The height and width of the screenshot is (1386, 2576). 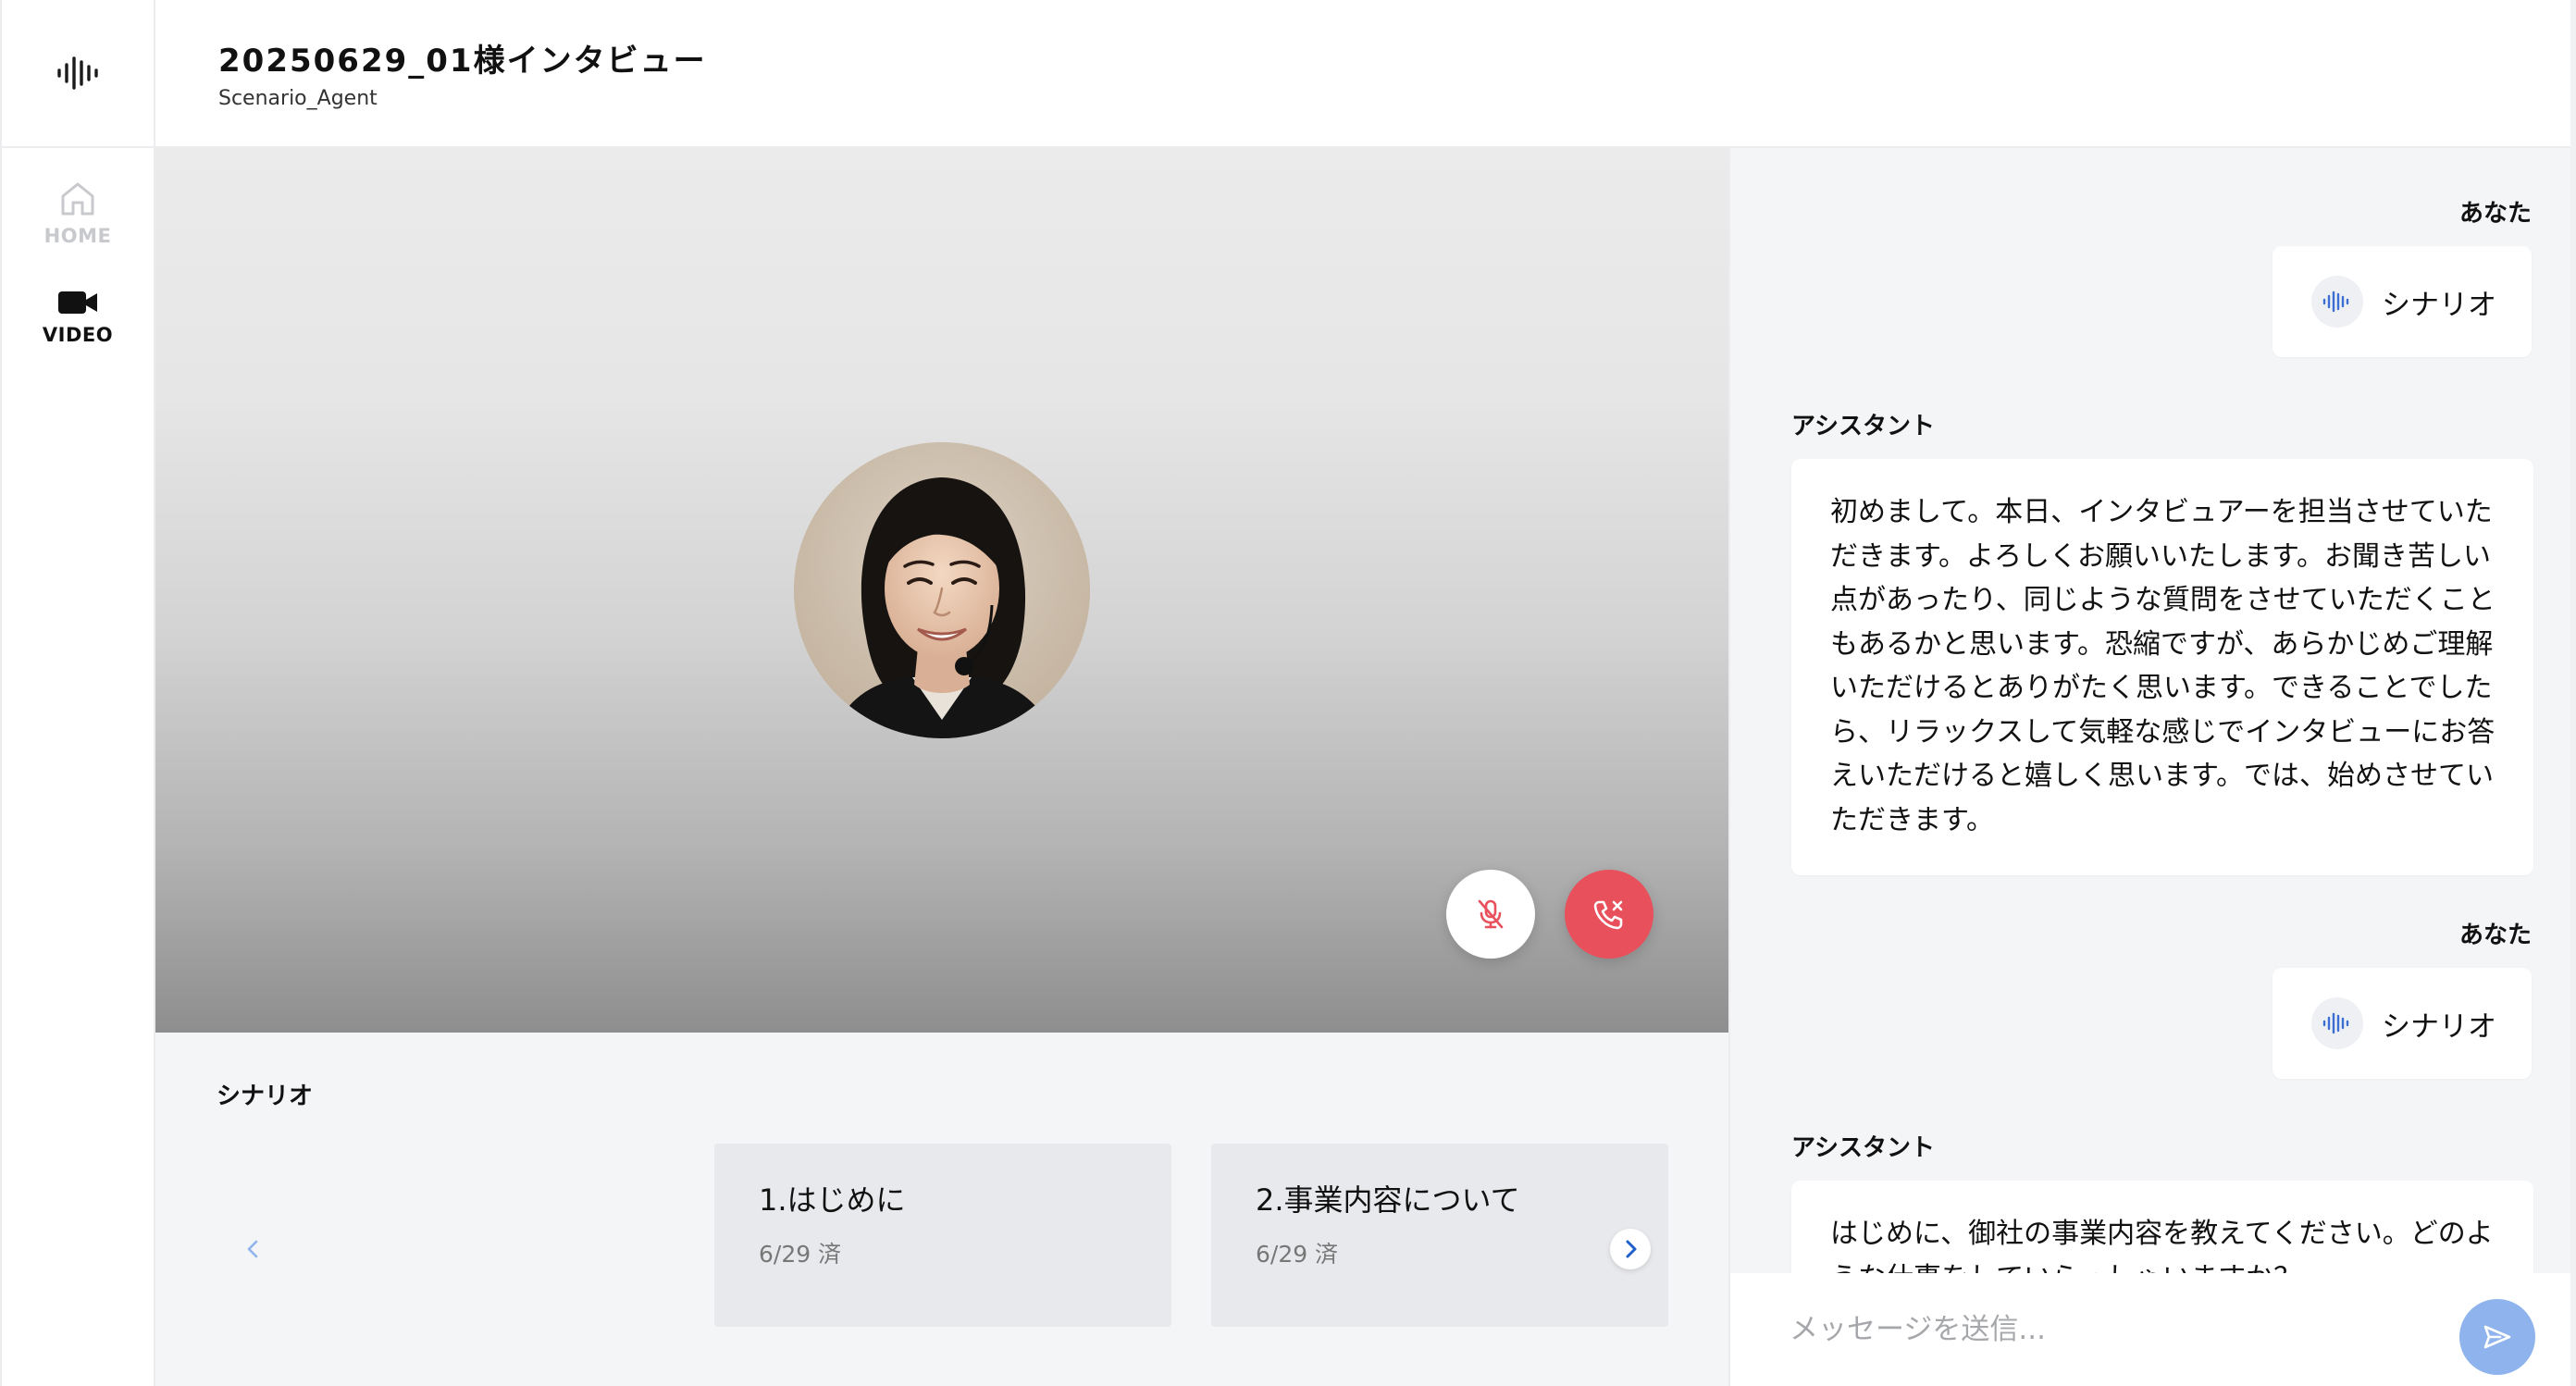 I want to click on nav-item-video: VIDEO, so click(x=78, y=316).